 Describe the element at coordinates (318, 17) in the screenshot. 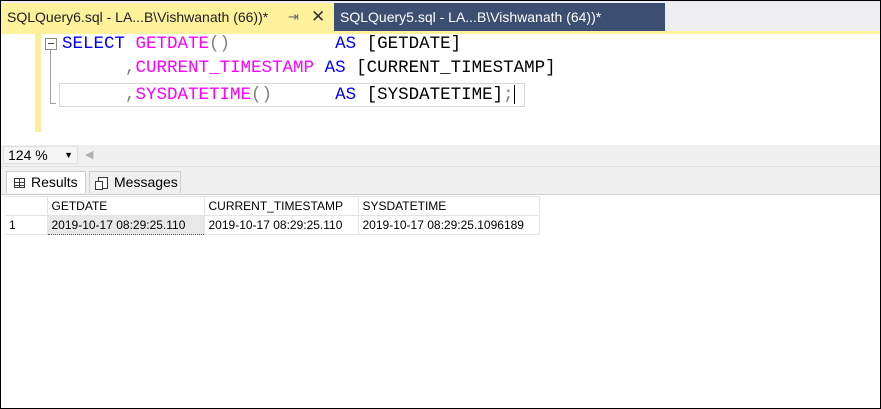

I see `close-icon: ✕` at that location.